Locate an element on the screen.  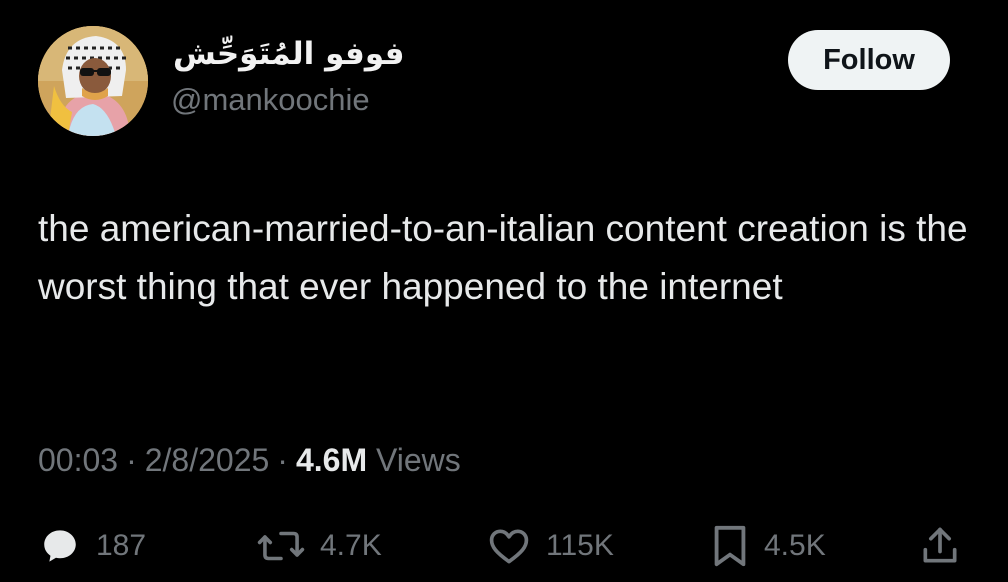
display-name: فوفو المُتَوَحِّش is located at coordinates (289, 54).